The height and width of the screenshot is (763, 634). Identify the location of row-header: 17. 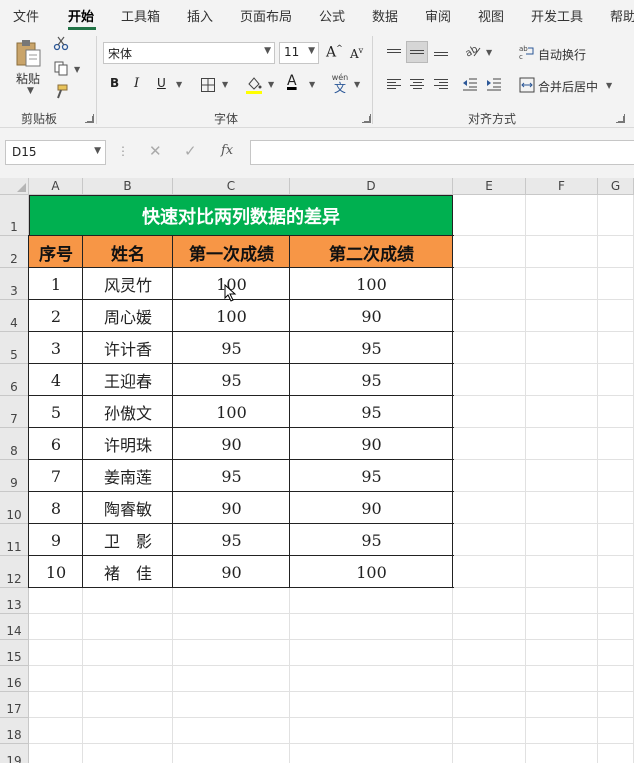
(14, 705).